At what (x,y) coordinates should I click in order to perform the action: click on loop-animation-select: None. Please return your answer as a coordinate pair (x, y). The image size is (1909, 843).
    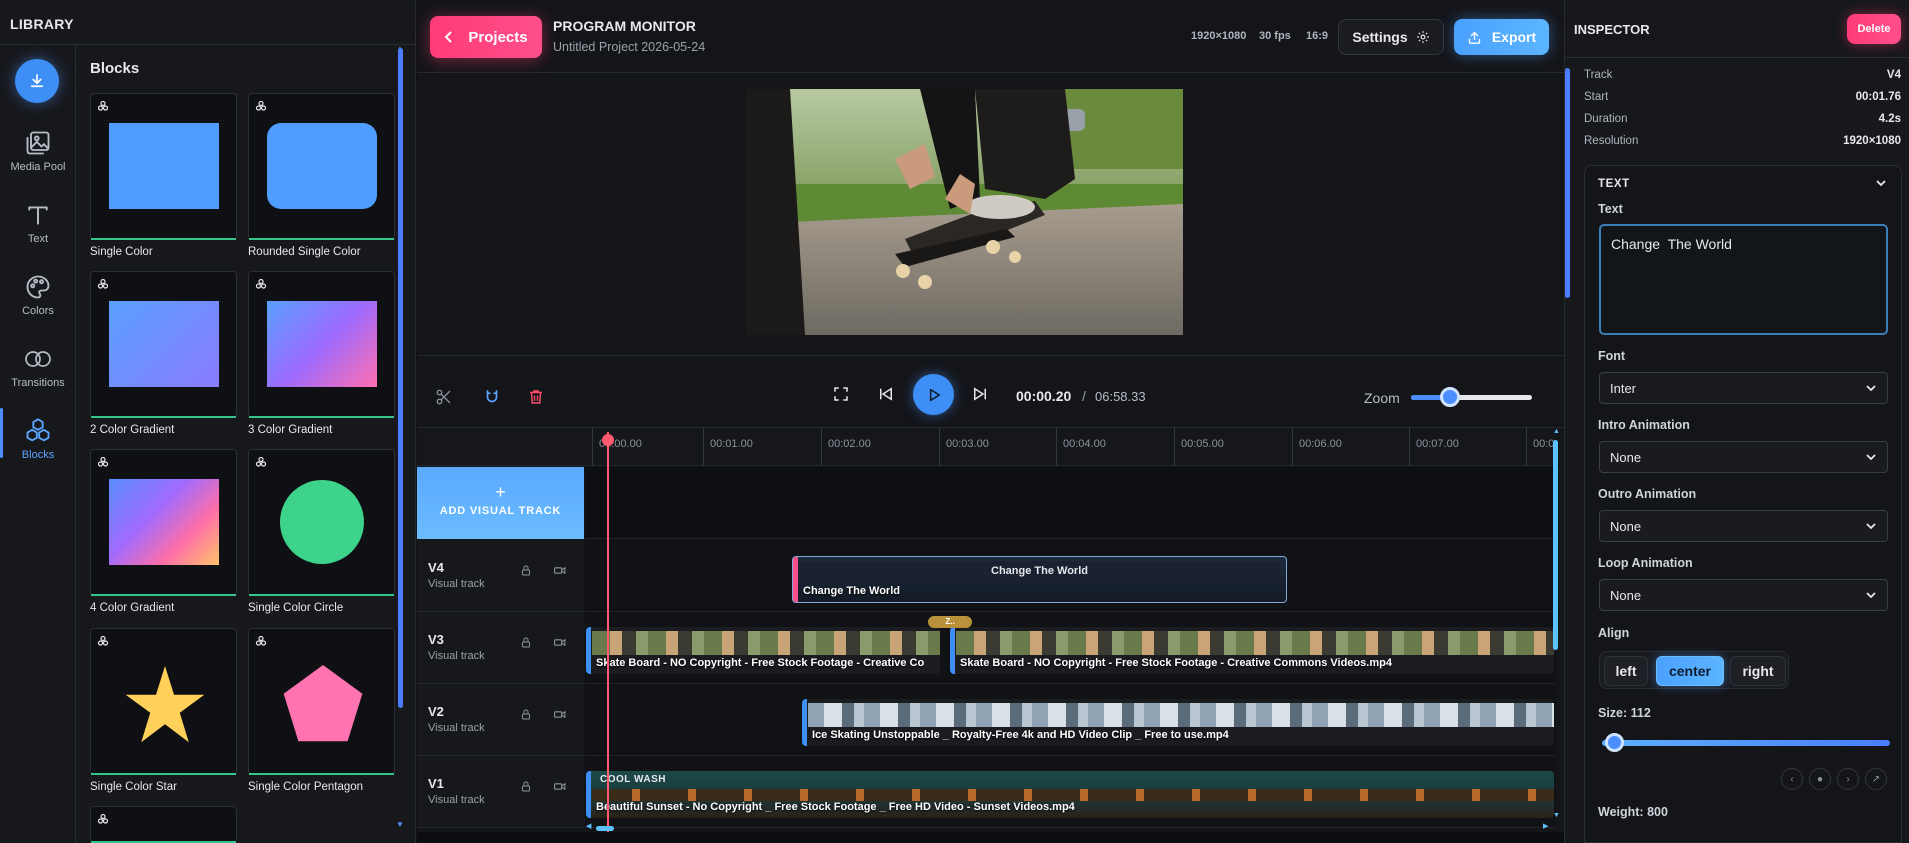
    Looking at the image, I should click on (1743, 595).